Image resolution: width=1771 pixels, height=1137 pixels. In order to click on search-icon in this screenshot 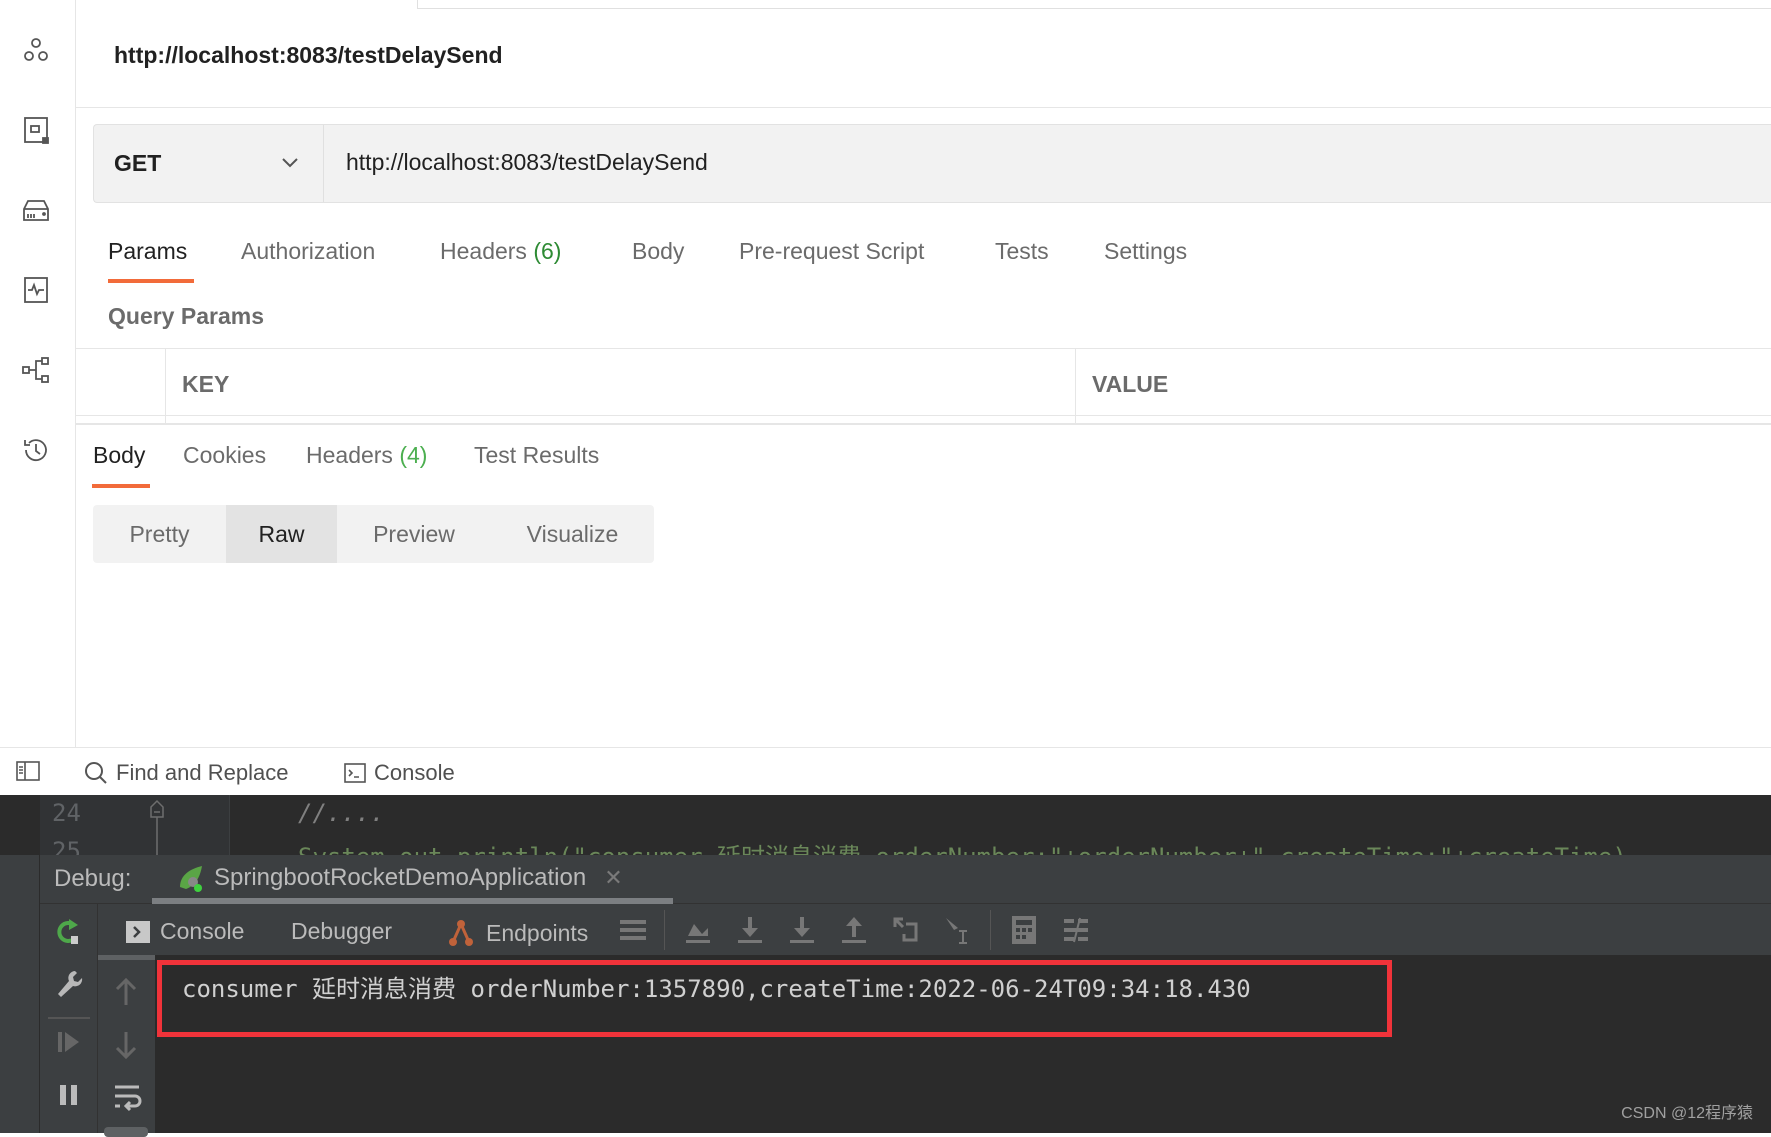, I will do `click(96, 773)`.